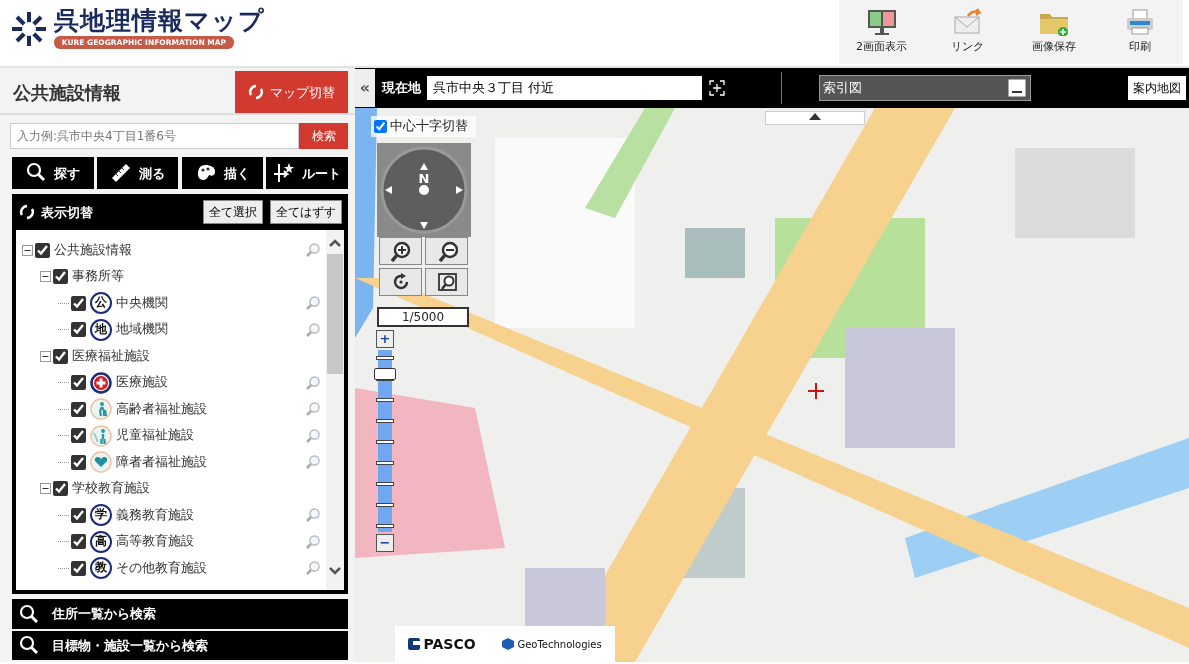 The height and width of the screenshot is (664, 1189). I want to click on checkbox-label: 中心十字切替, so click(429, 126).